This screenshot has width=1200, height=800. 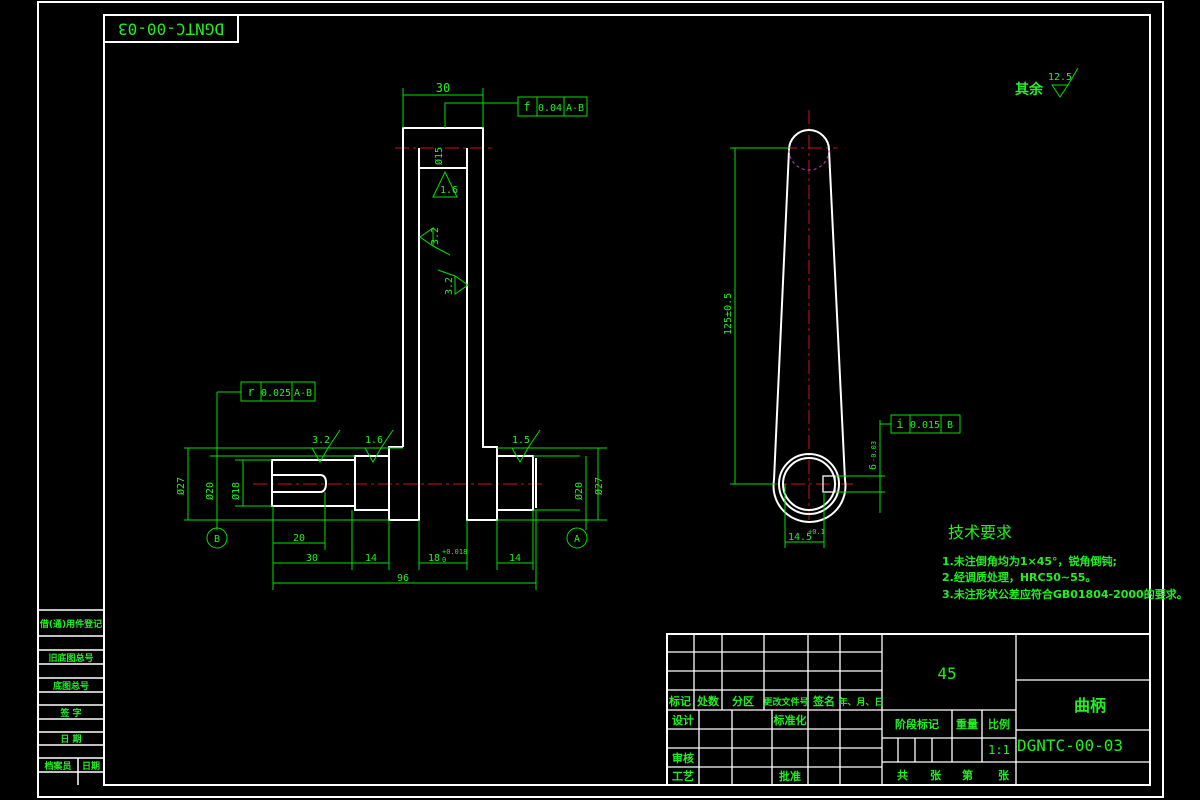 What do you see at coordinates (842, 329) in the screenshot?
I see `side-view: 125±0.5 6 -0.03 i 0.015 B 14.5 +0.1` at bounding box center [842, 329].